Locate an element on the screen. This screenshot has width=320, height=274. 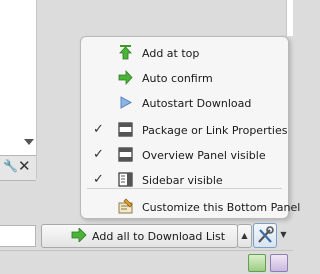
customize-icon is located at coordinates (125, 206).